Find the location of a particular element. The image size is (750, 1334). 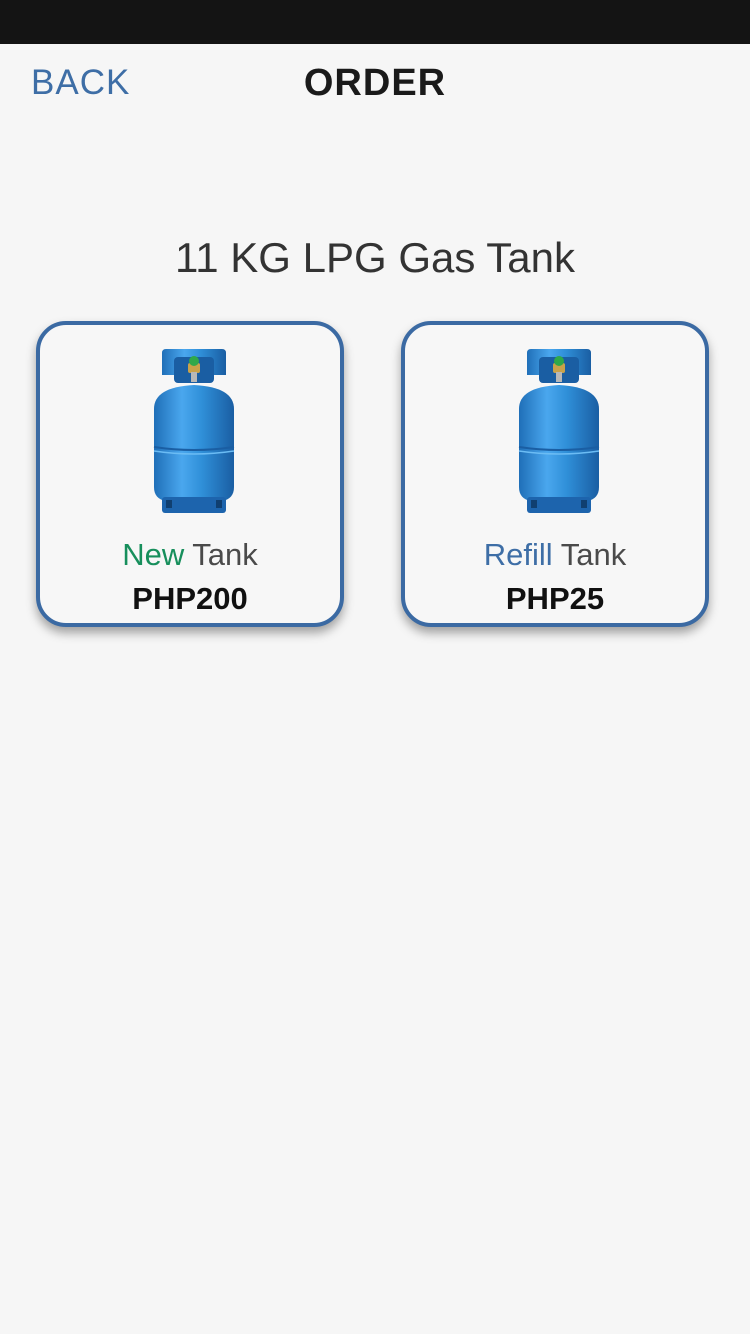

page-title: ORDER is located at coordinates (375, 83).